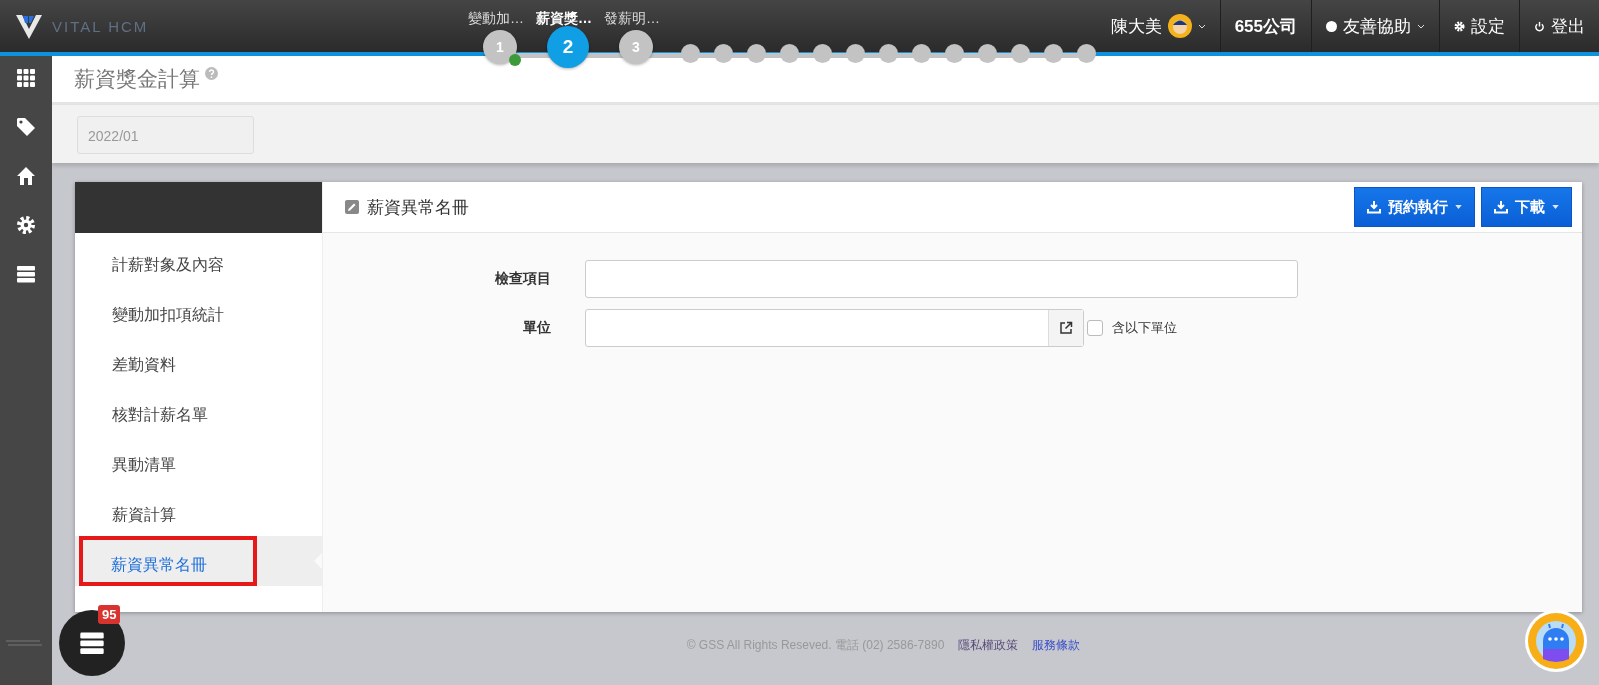 The width and height of the screenshot is (1599, 685). What do you see at coordinates (1136, 26) in the screenshot?
I see `user-name: 陳大美` at bounding box center [1136, 26].